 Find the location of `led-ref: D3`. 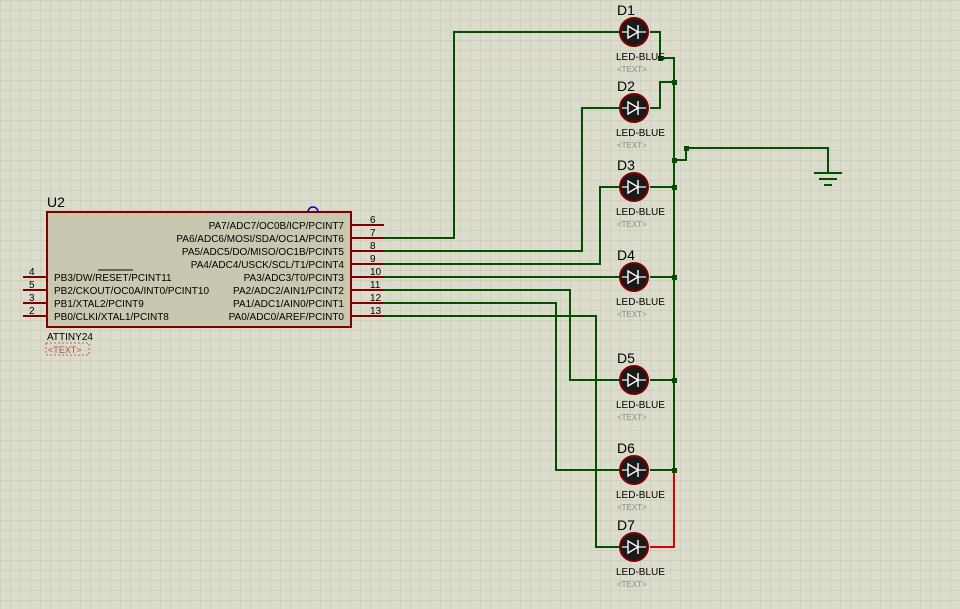

led-ref: D3 is located at coordinates (626, 165).